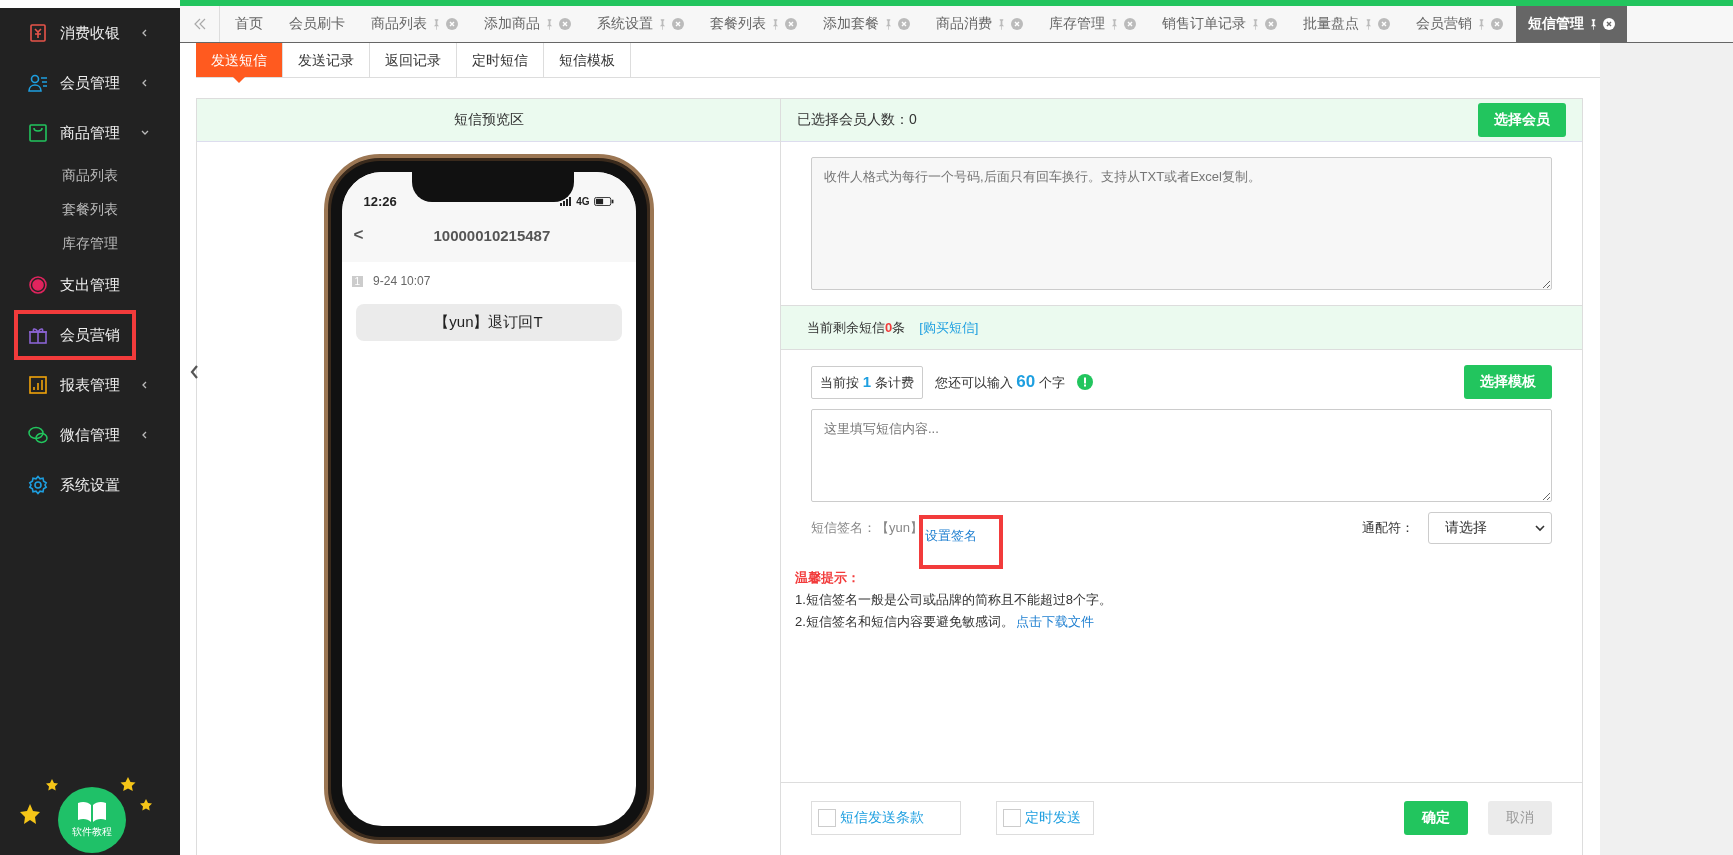 The width and height of the screenshot is (1733, 855). Describe the element at coordinates (413, 60) in the screenshot. I see `sub-tab: 返回记录` at that location.